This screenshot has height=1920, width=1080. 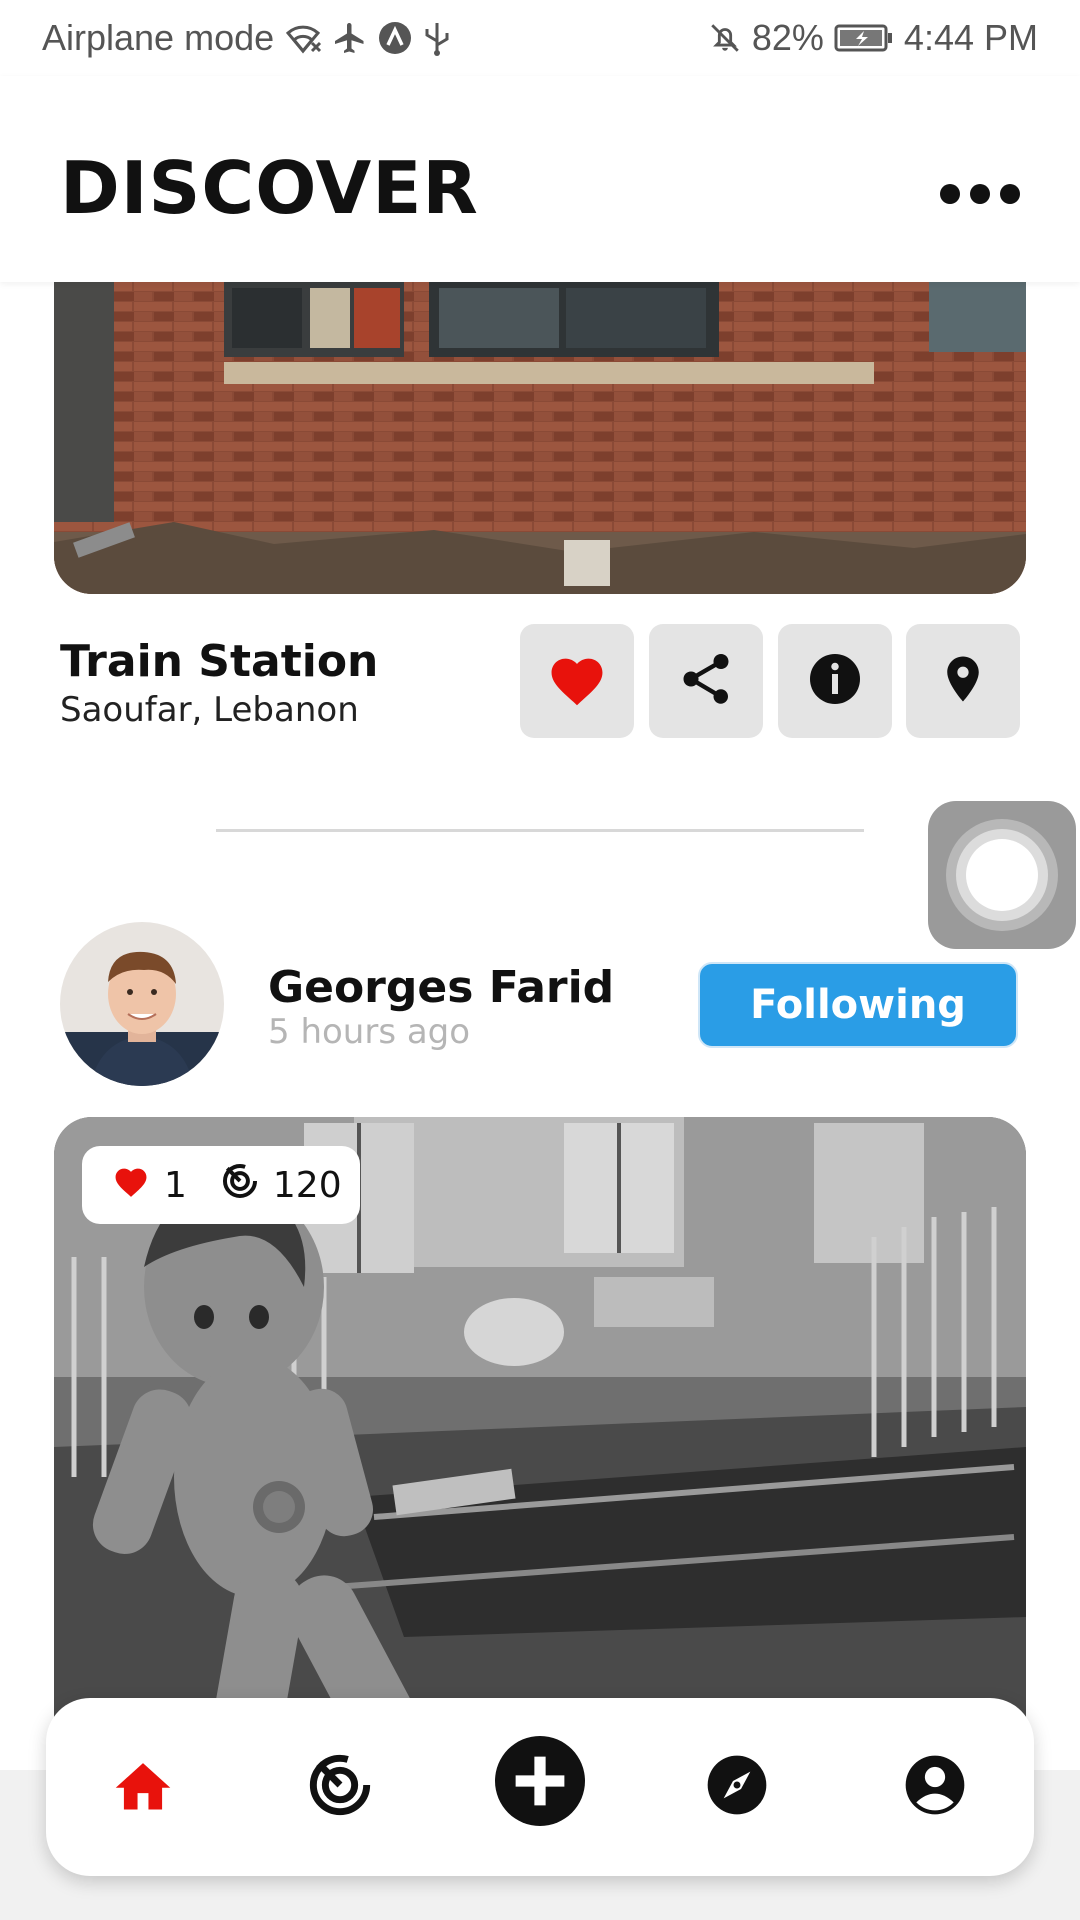 I want to click on share-button, so click(x=706, y=681).